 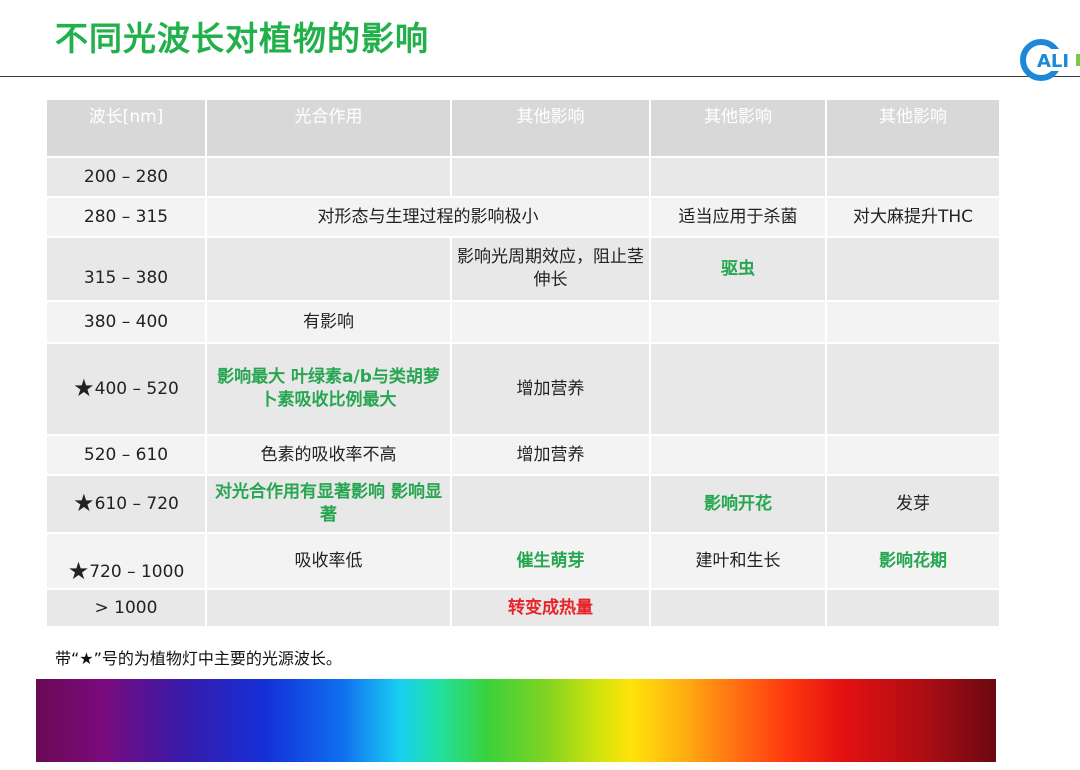 What do you see at coordinates (913, 561) in the screenshot?
I see `other-3-cell: 影响花期` at bounding box center [913, 561].